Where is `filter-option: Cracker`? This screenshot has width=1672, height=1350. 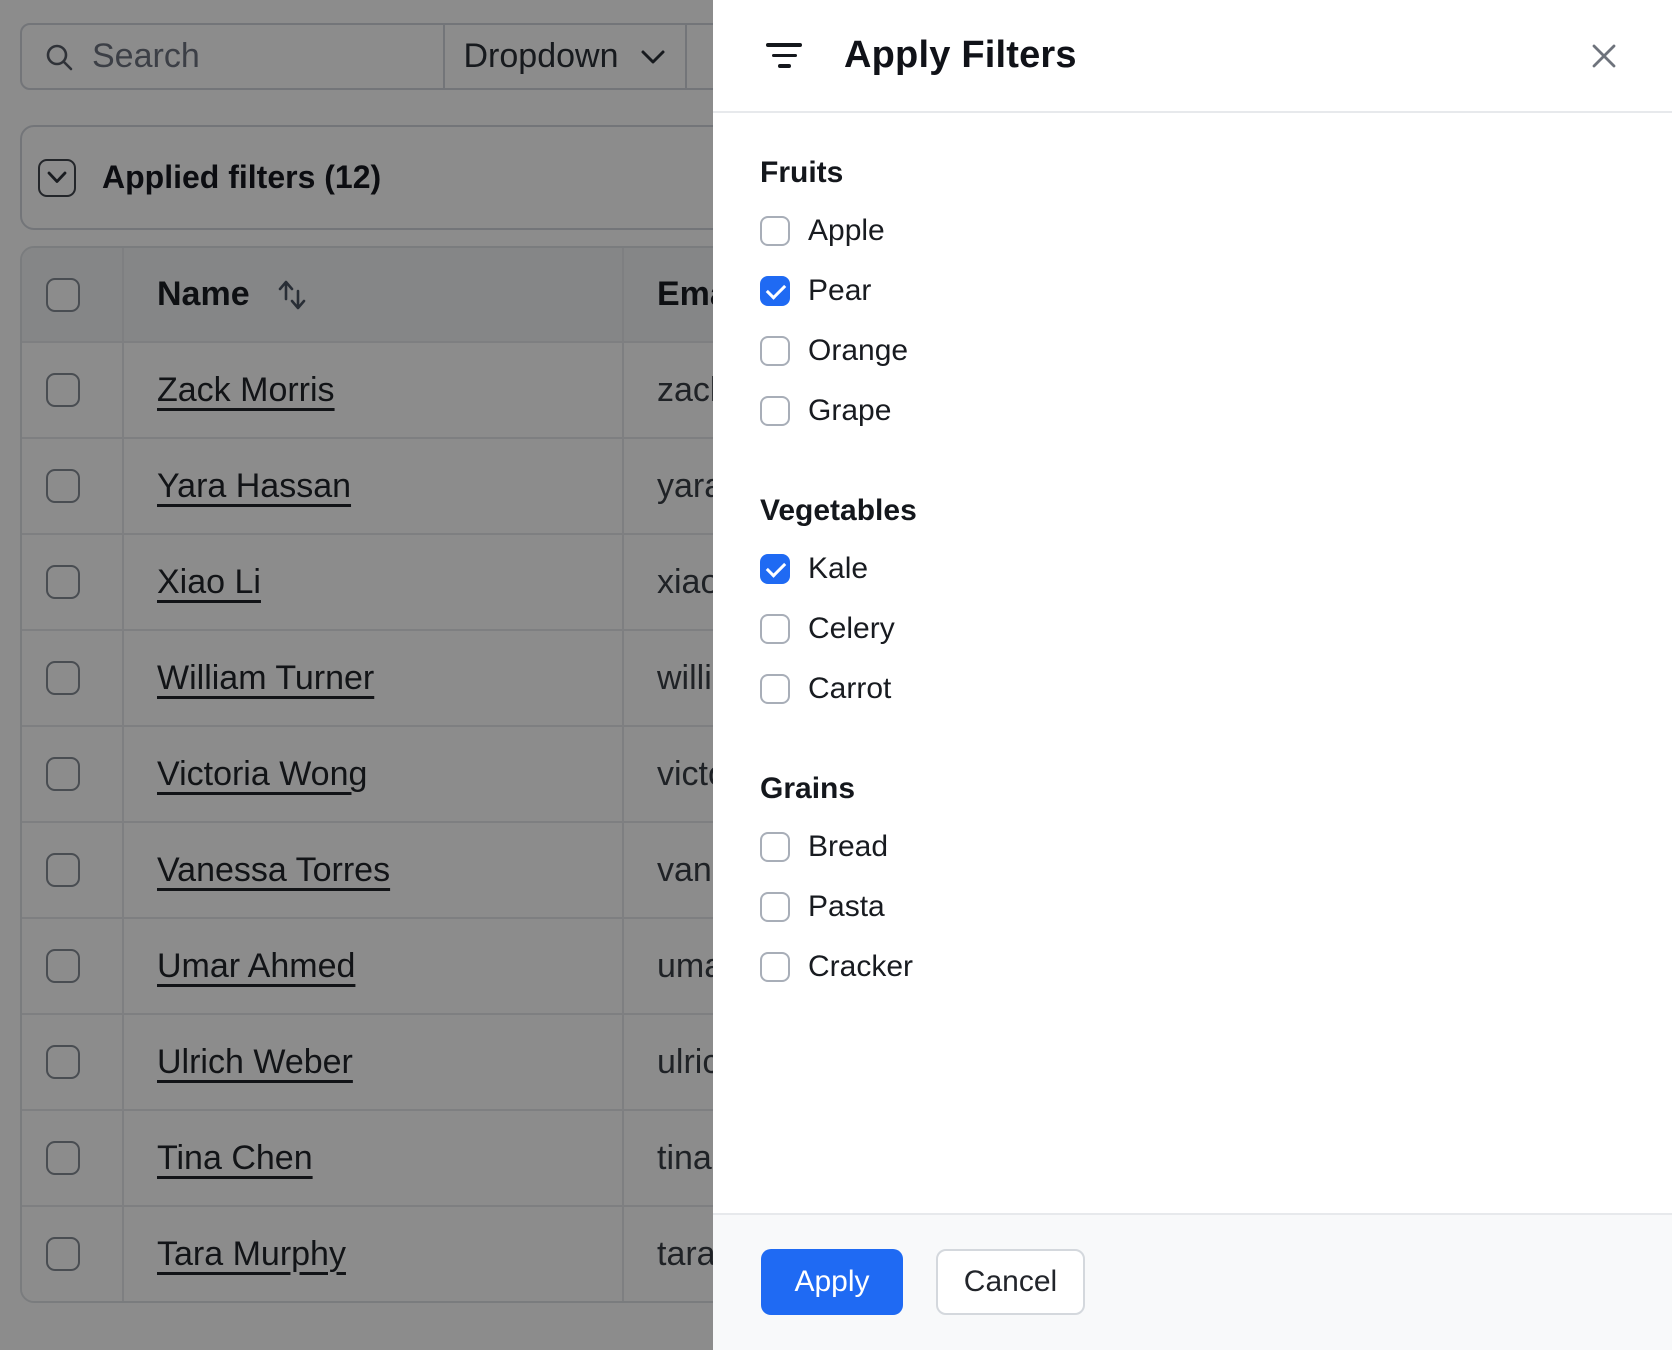
filter-option: Cracker is located at coordinates (1192, 967).